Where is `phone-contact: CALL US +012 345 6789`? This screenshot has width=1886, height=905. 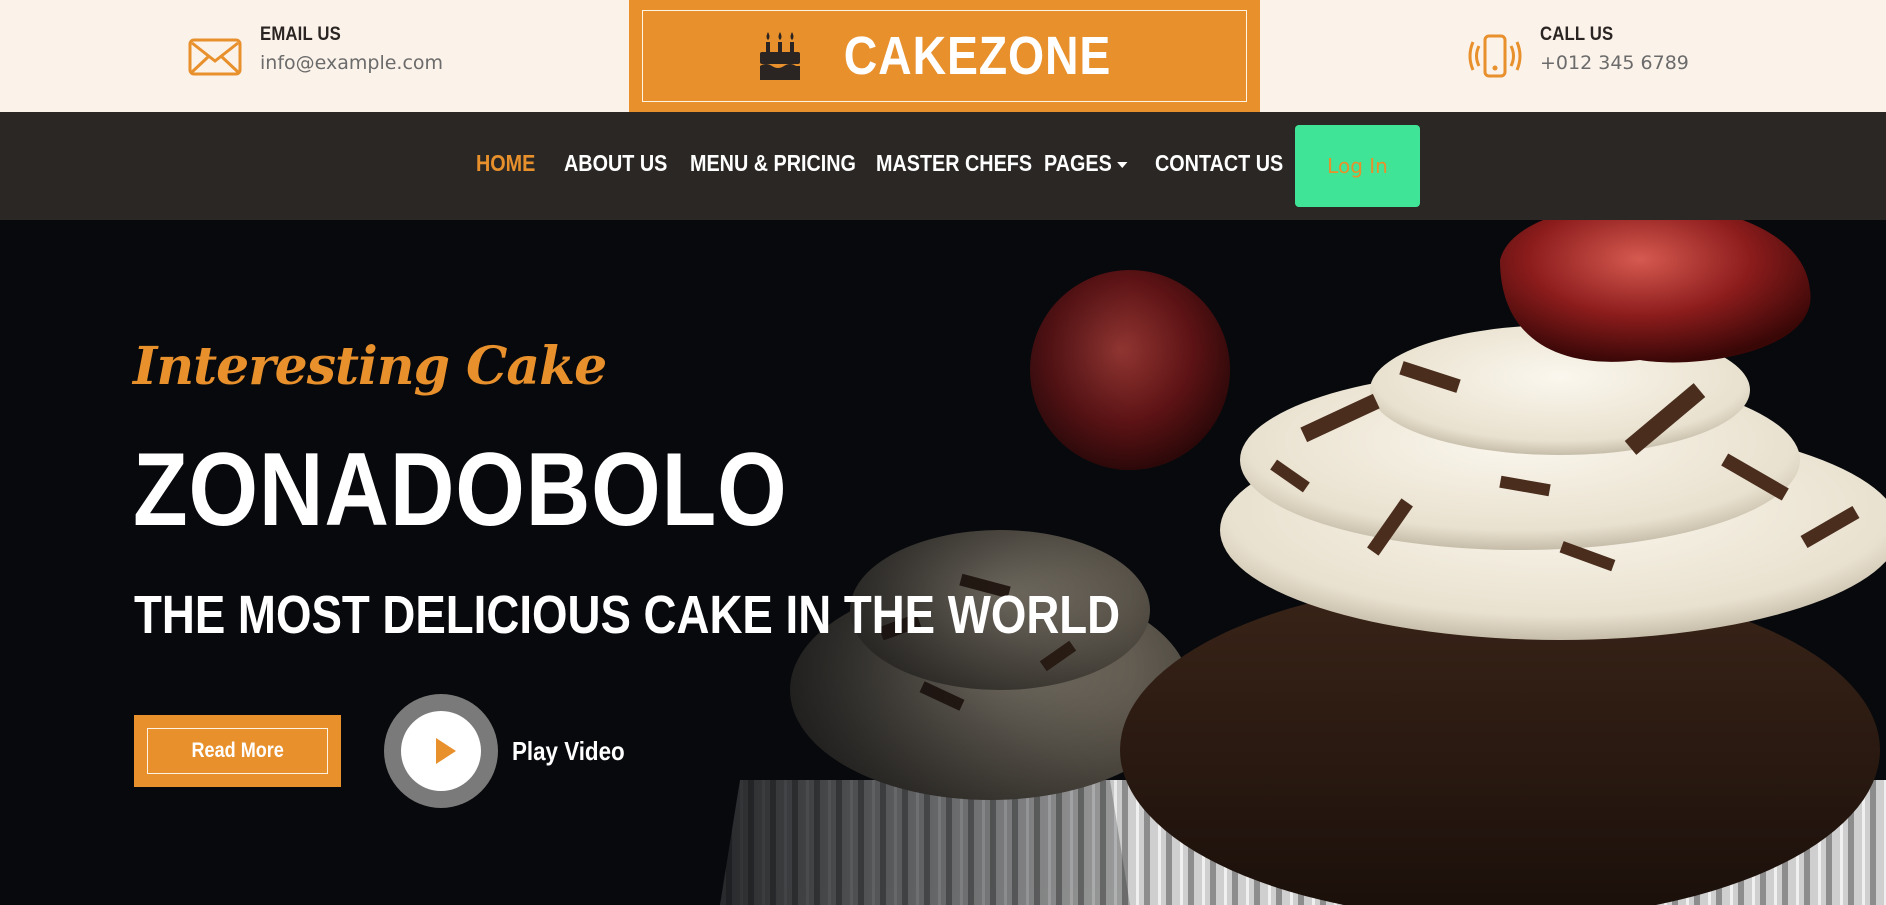 phone-contact: CALL US +012 345 6789 is located at coordinates (1578, 54).